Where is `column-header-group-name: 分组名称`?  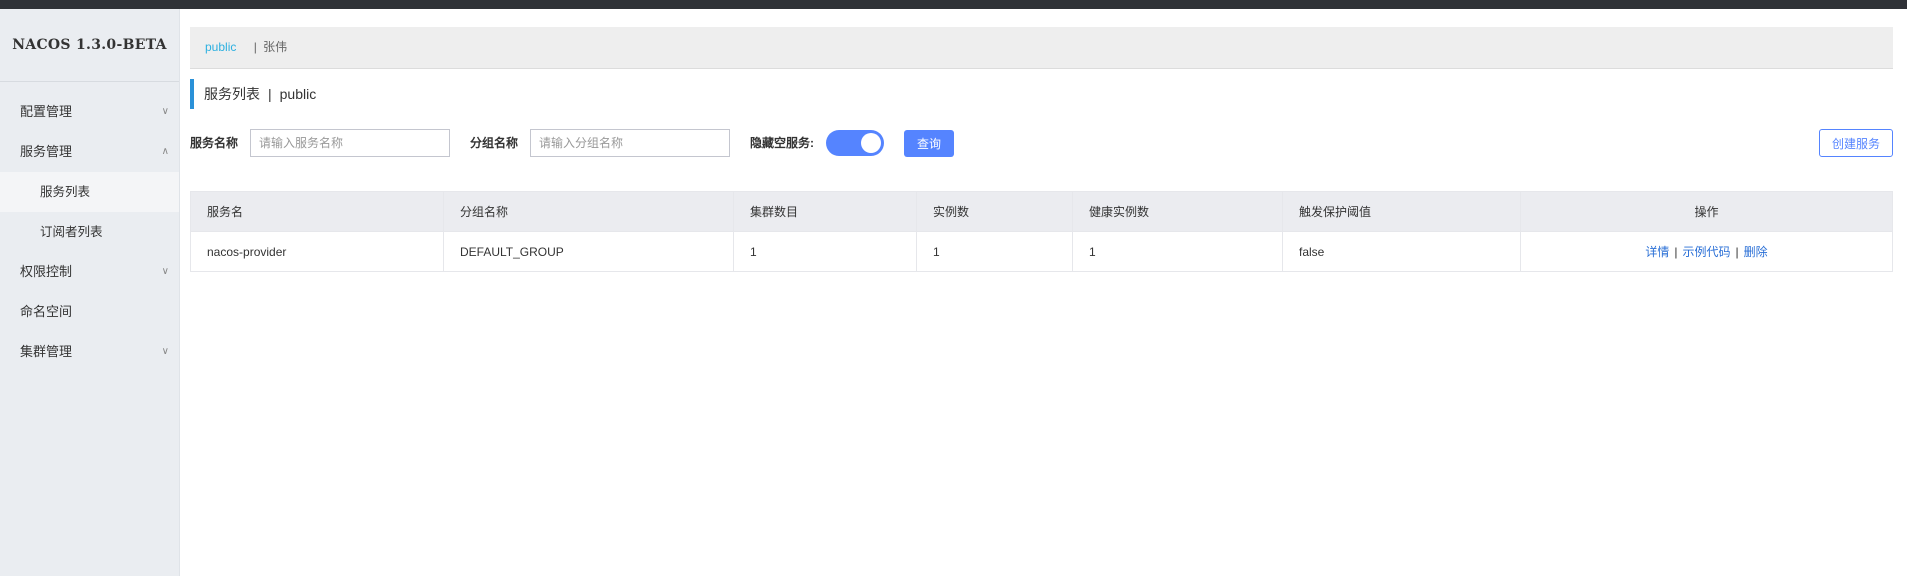 column-header-group-name: 分组名称 is located at coordinates (588, 211).